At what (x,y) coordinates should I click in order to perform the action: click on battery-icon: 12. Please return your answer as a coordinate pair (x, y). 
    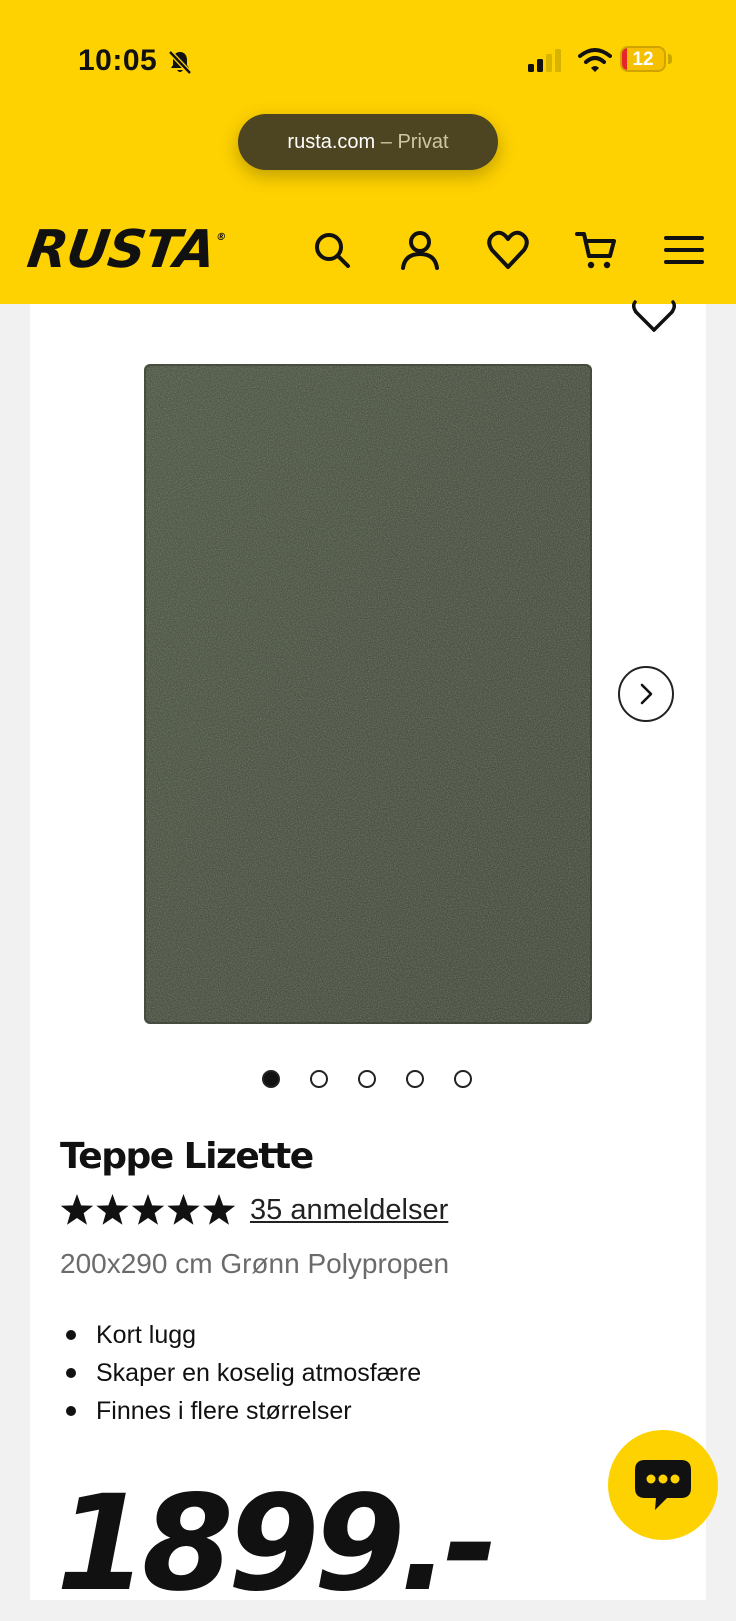
    Looking at the image, I should click on (643, 59).